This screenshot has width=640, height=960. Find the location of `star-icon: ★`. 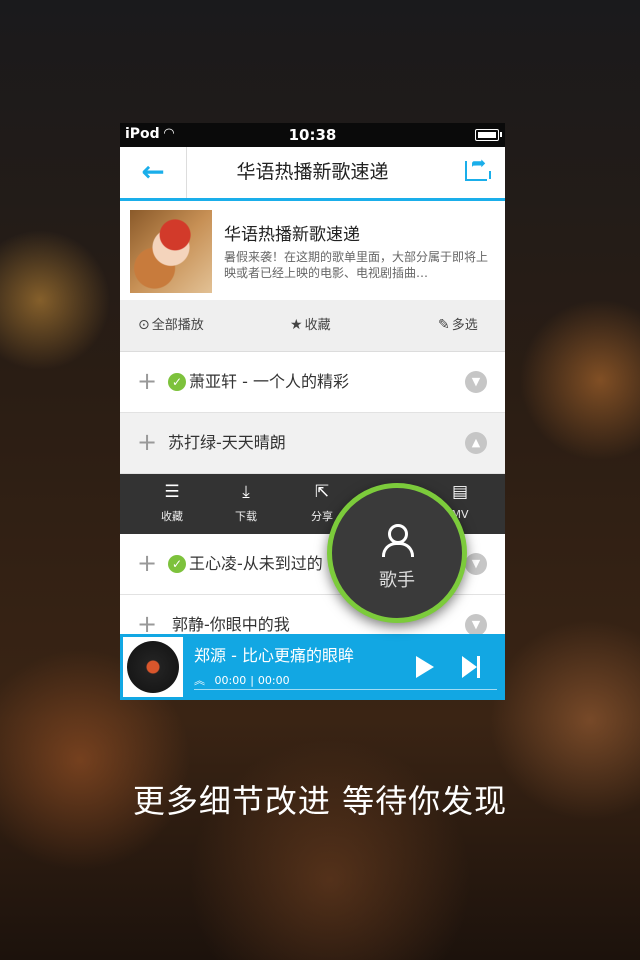

star-icon: ★ is located at coordinates (296, 325).